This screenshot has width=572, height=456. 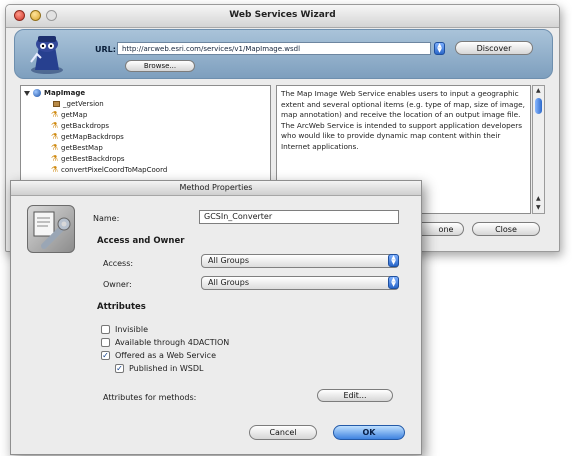 What do you see at coordinates (65, 93) in the screenshot?
I see `tree-item-label: MapImage` at bounding box center [65, 93].